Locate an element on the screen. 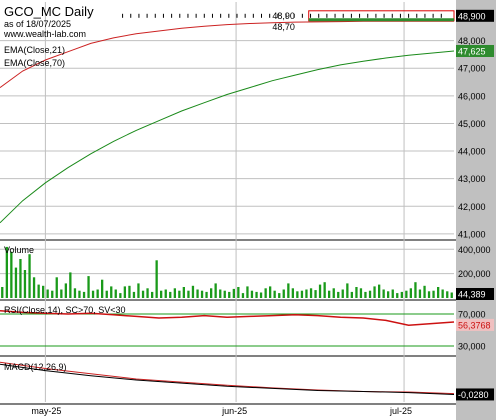 The width and height of the screenshot is (496, 420). price-tick-label: 46,000 is located at coordinates (472, 96).